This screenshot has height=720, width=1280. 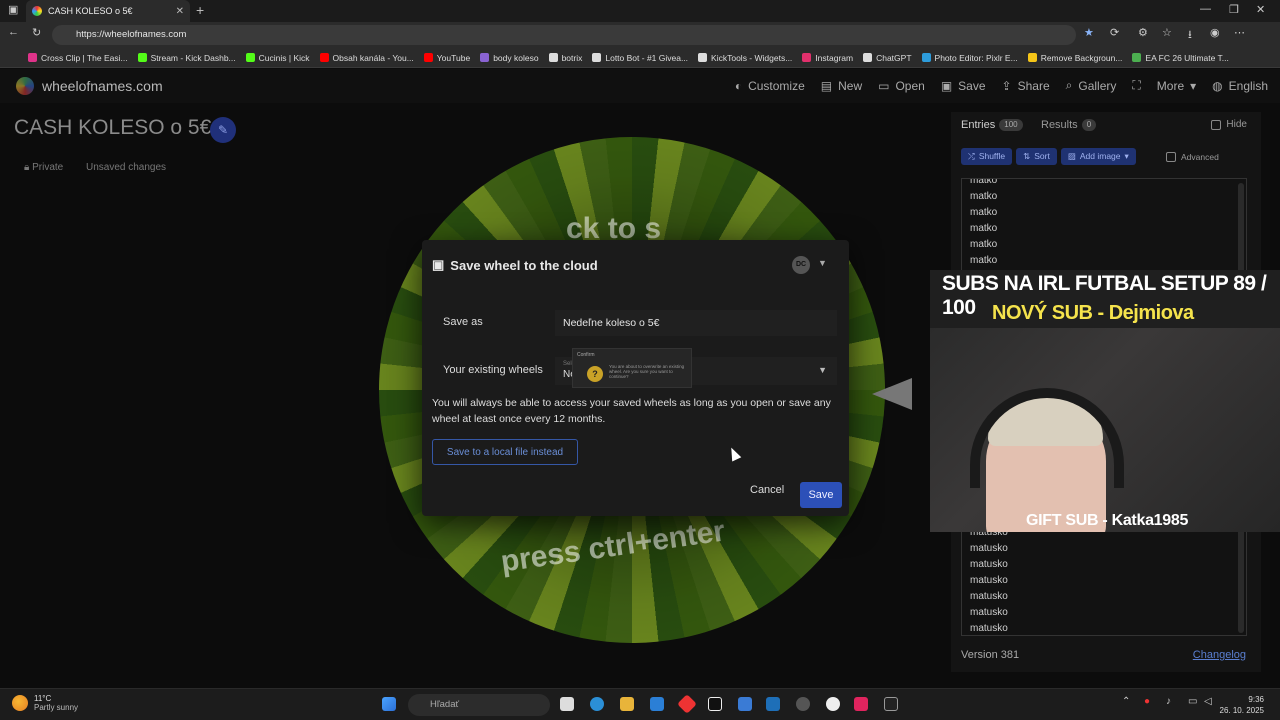 What do you see at coordinates (1239, 32) in the screenshot?
I see `menu-icon: ⋯` at bounding box center [1239, 32].